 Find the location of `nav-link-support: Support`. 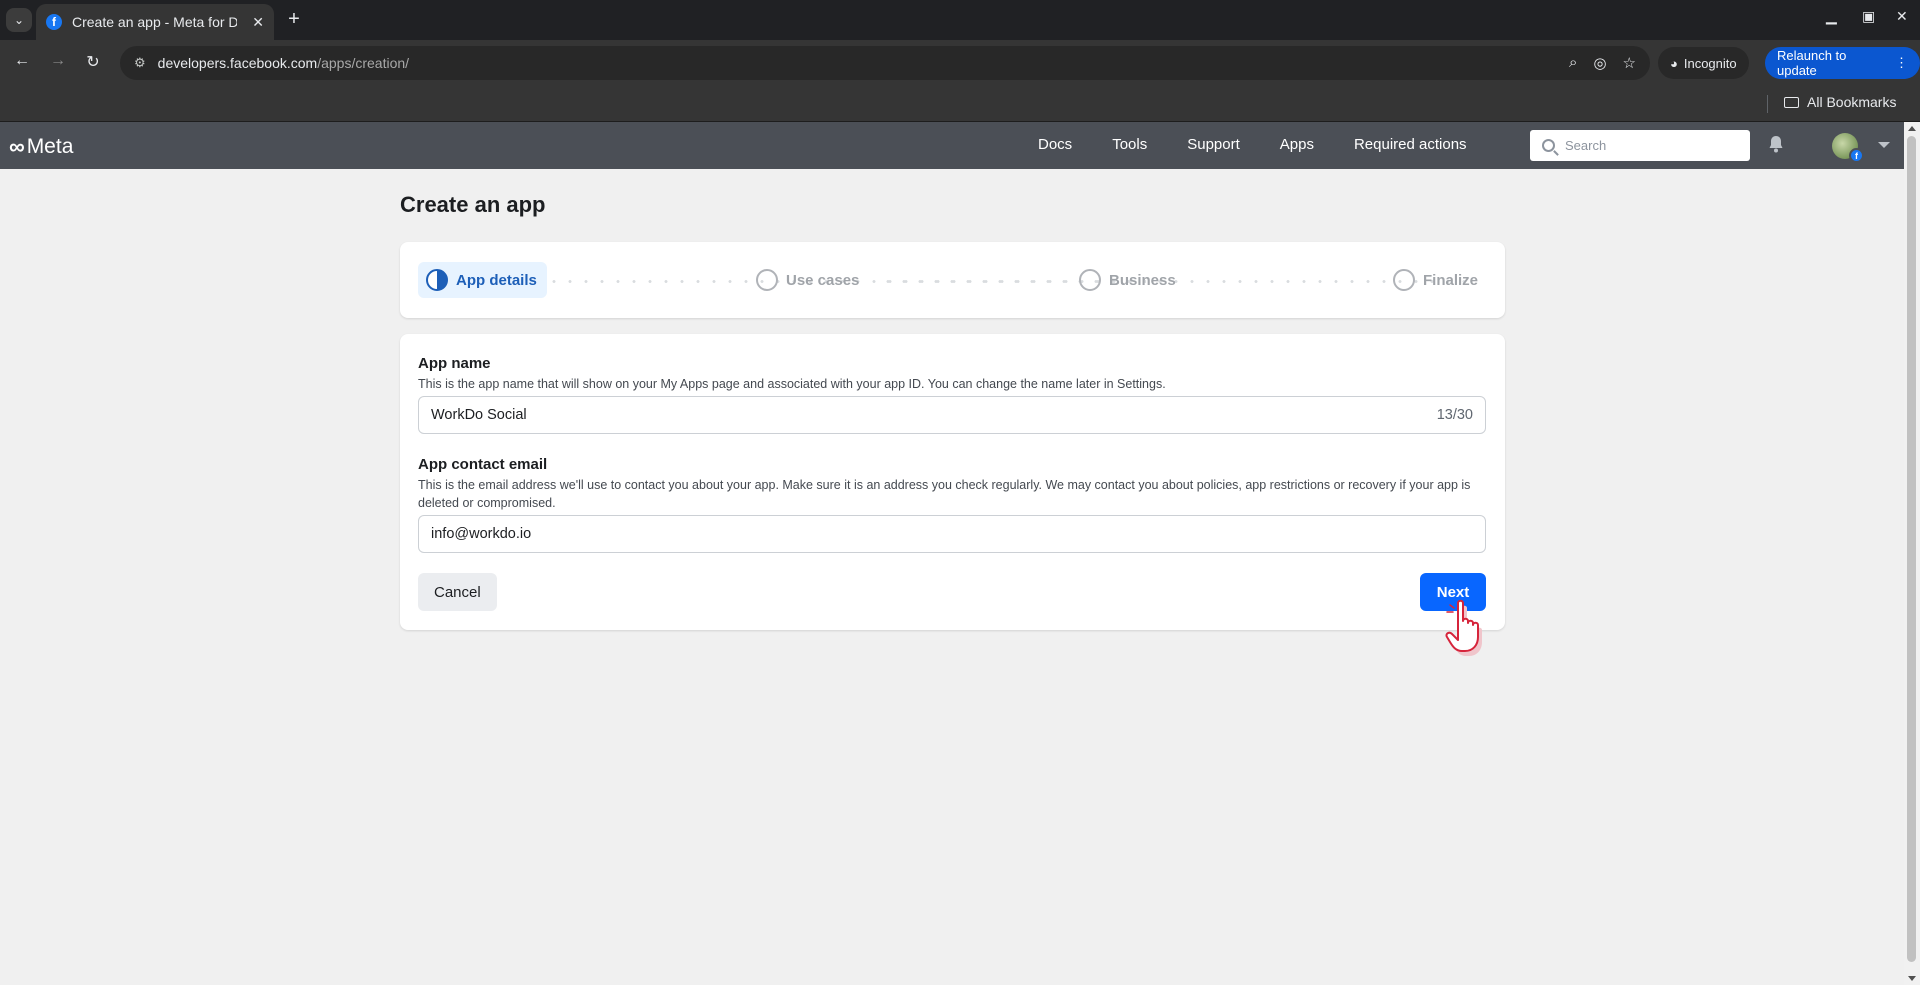

nav-link-support: Support is located at coordinates (1213, 144).